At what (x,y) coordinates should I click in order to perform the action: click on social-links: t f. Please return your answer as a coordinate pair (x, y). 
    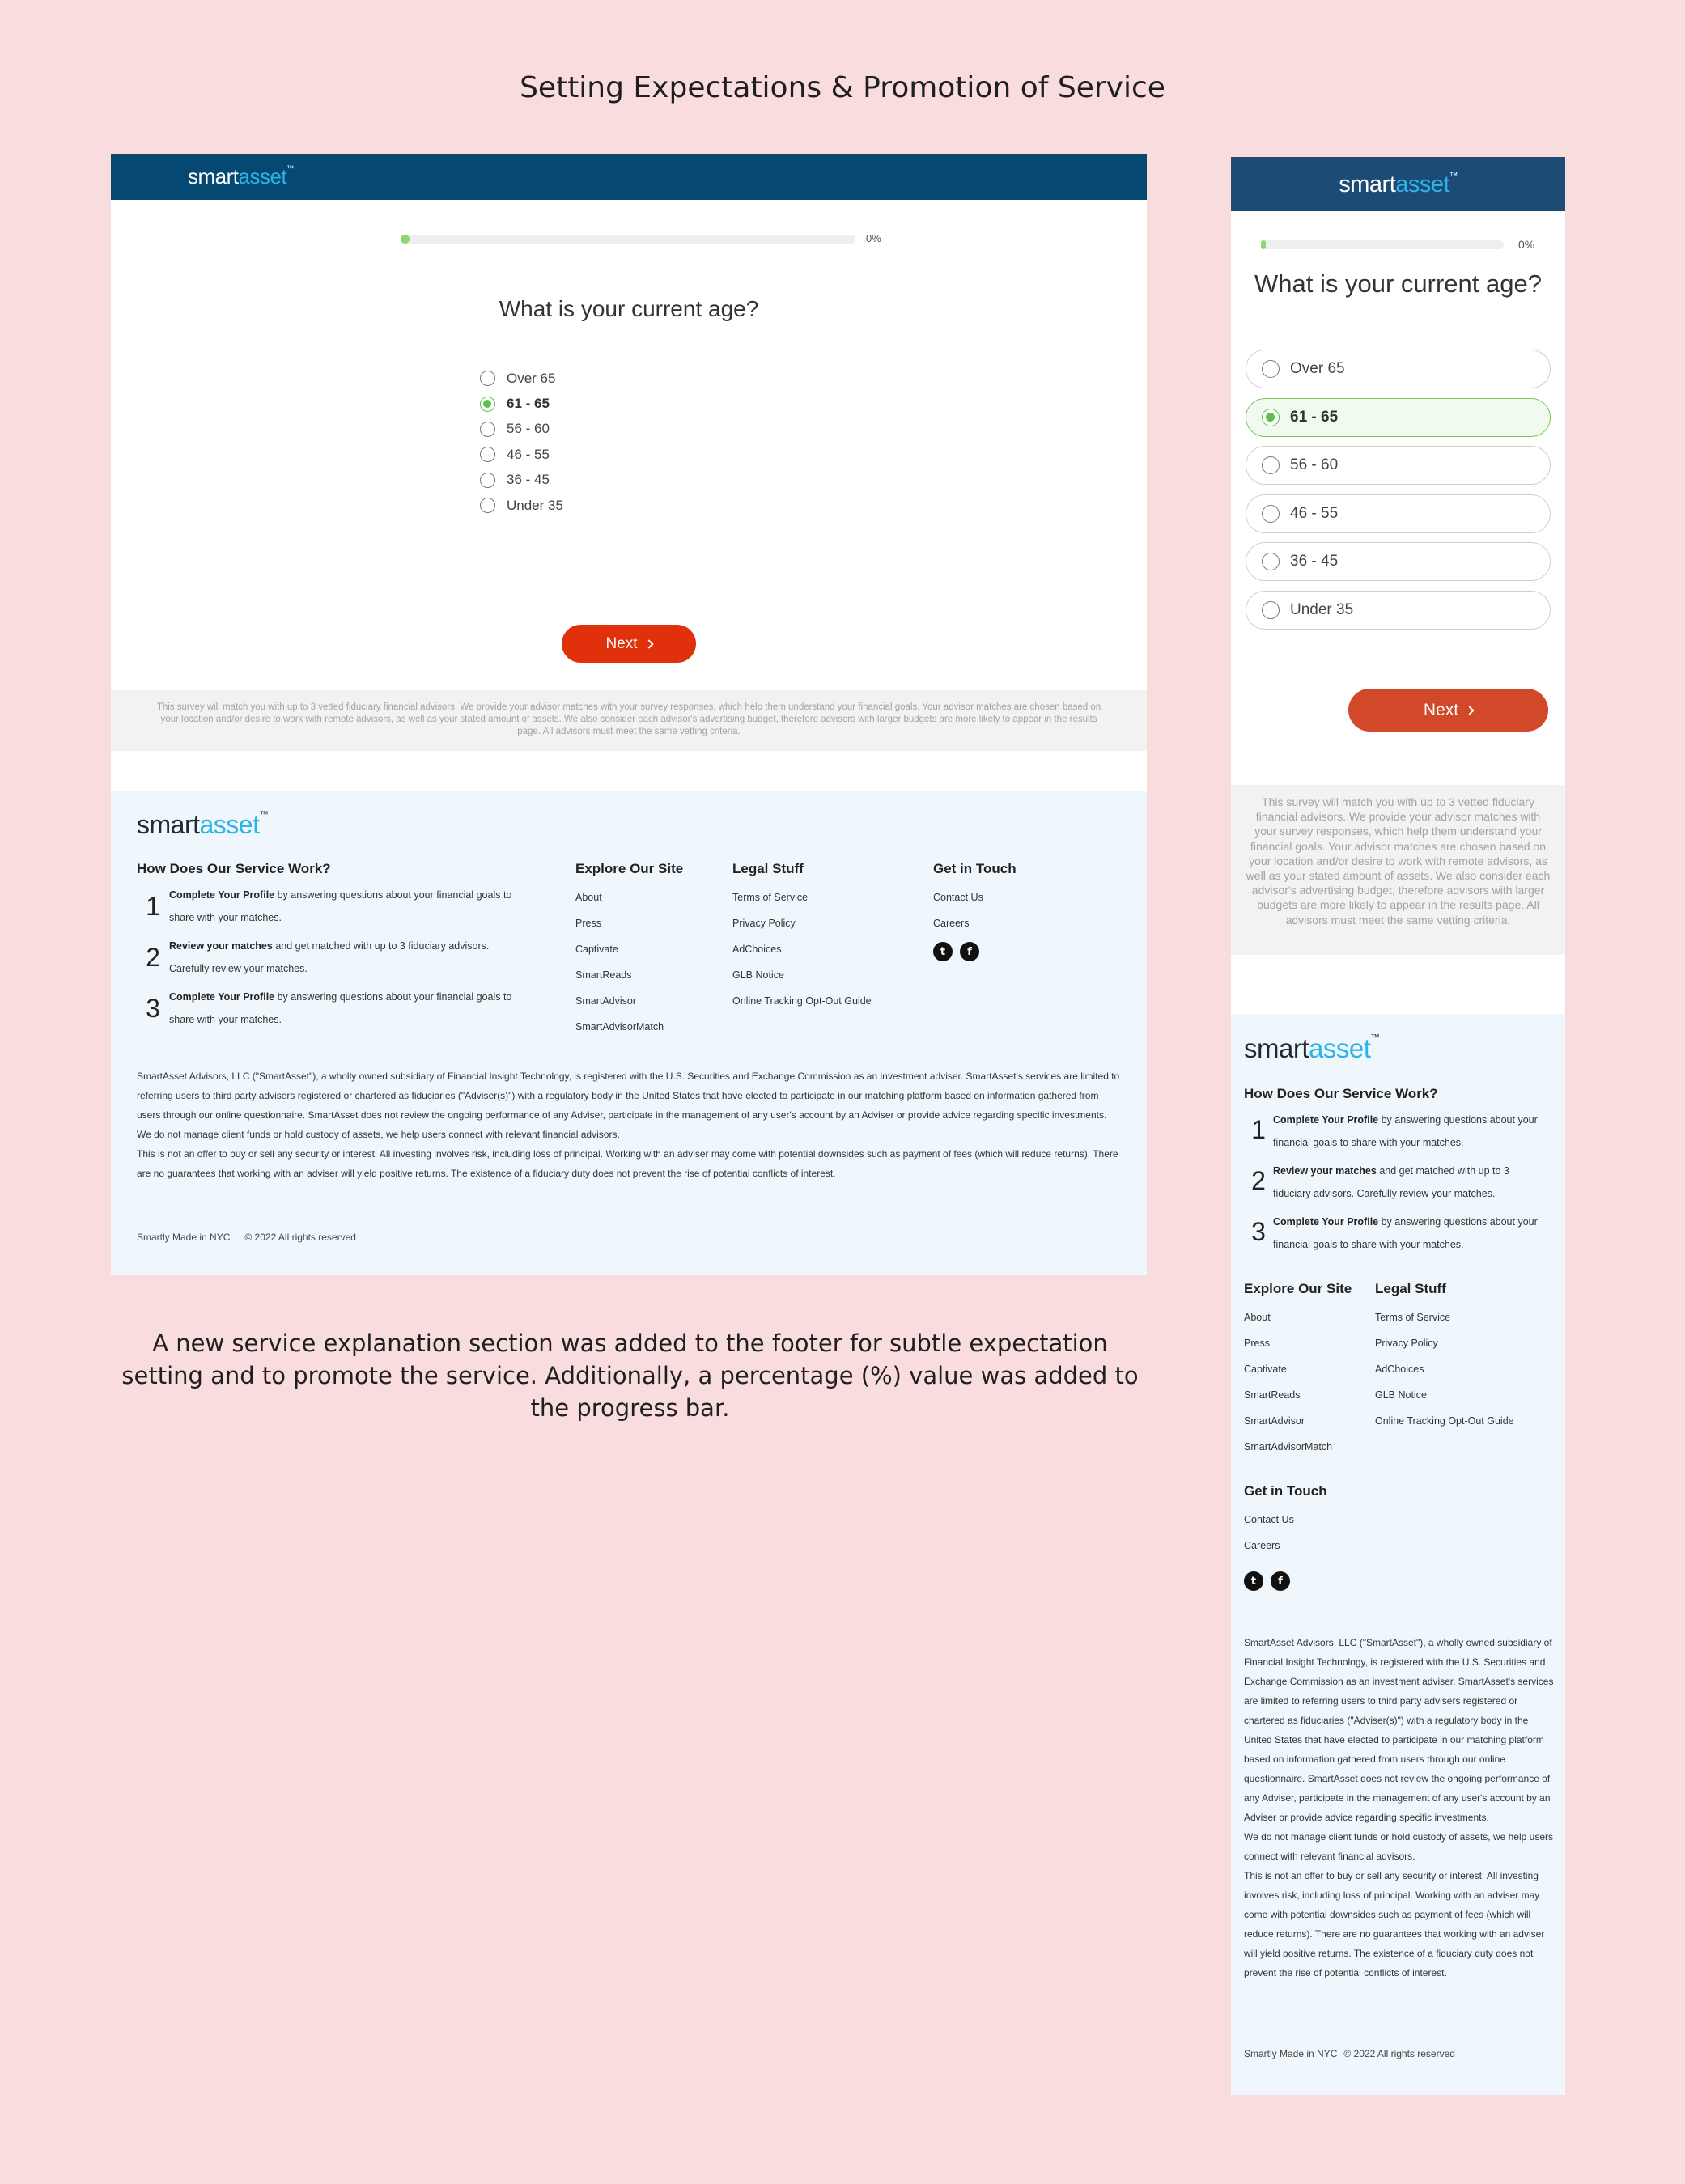
    Looking at the image, I should click on (975, 952).